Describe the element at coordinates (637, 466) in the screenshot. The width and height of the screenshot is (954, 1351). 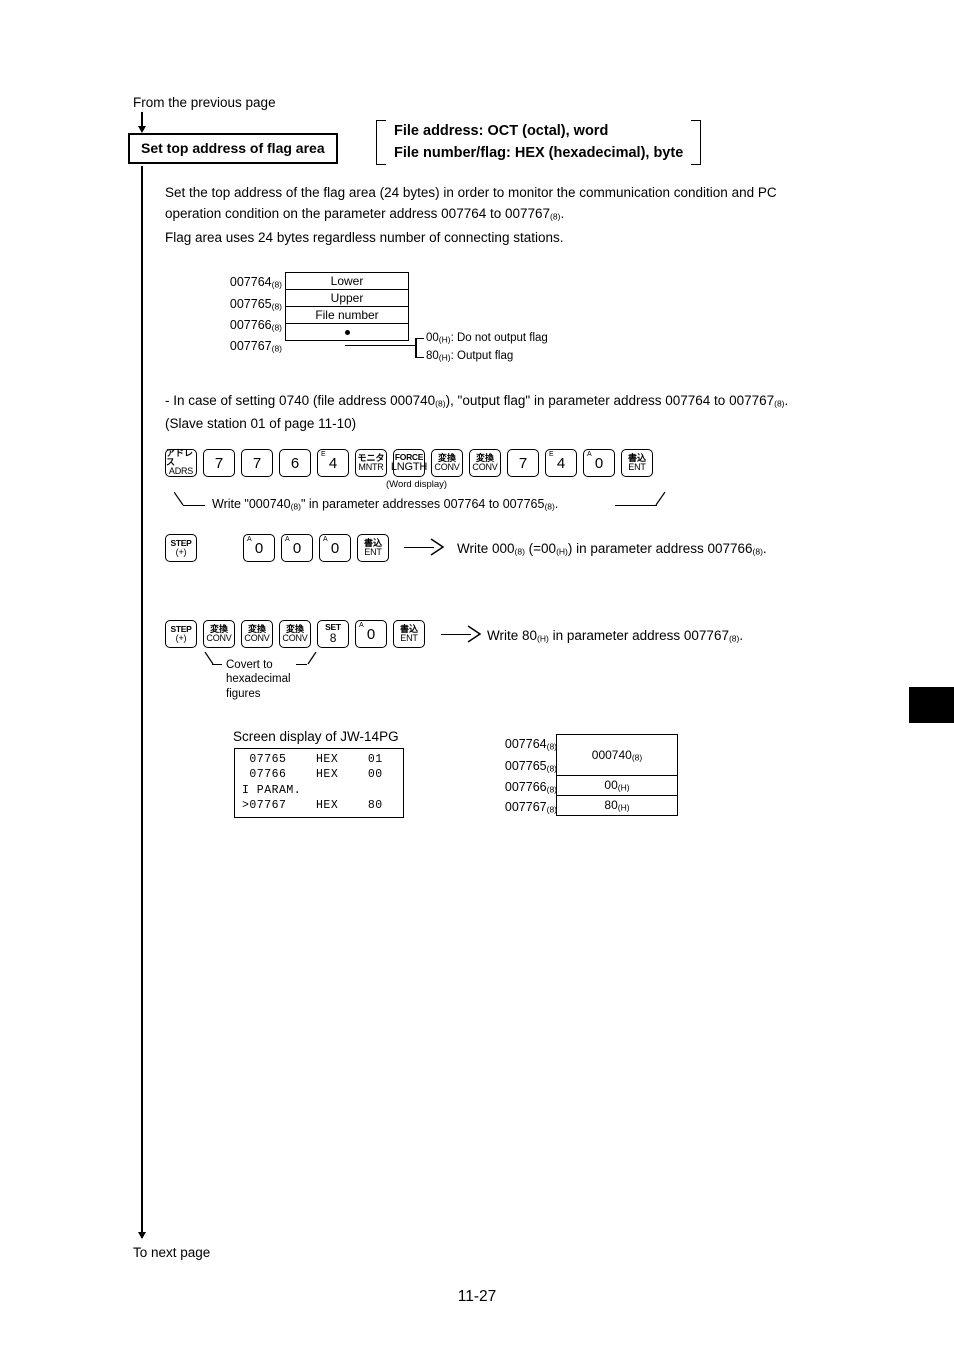
I see `key-label-bottom: ENT` at that location.